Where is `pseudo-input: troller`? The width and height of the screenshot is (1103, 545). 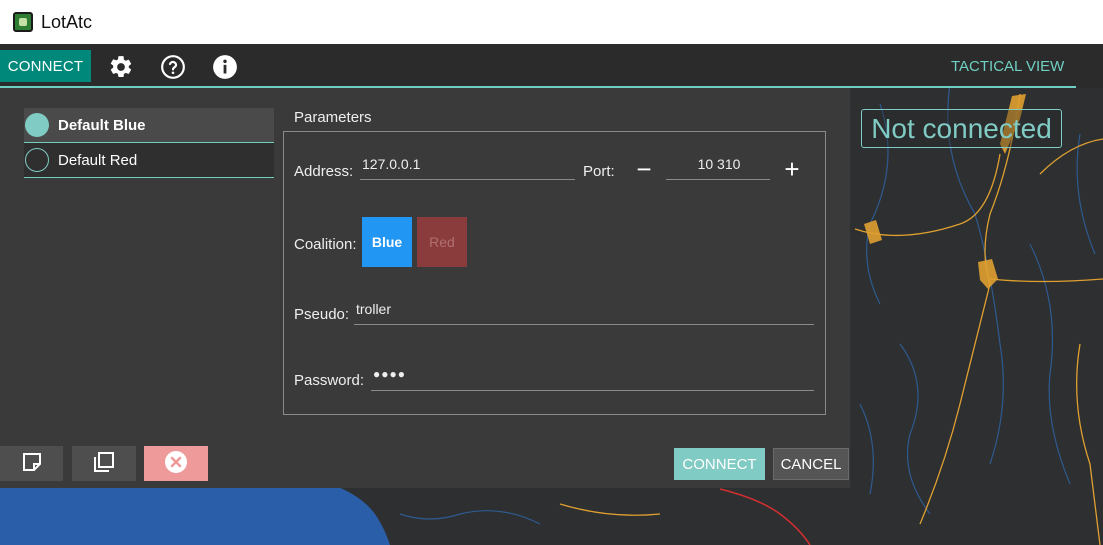
pseudo-input: troller is located at coordinates (584, 313).